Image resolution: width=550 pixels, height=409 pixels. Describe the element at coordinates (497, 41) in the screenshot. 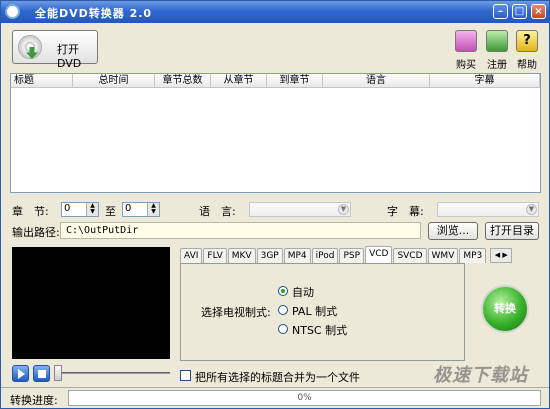

I see `register-icon` at that location.